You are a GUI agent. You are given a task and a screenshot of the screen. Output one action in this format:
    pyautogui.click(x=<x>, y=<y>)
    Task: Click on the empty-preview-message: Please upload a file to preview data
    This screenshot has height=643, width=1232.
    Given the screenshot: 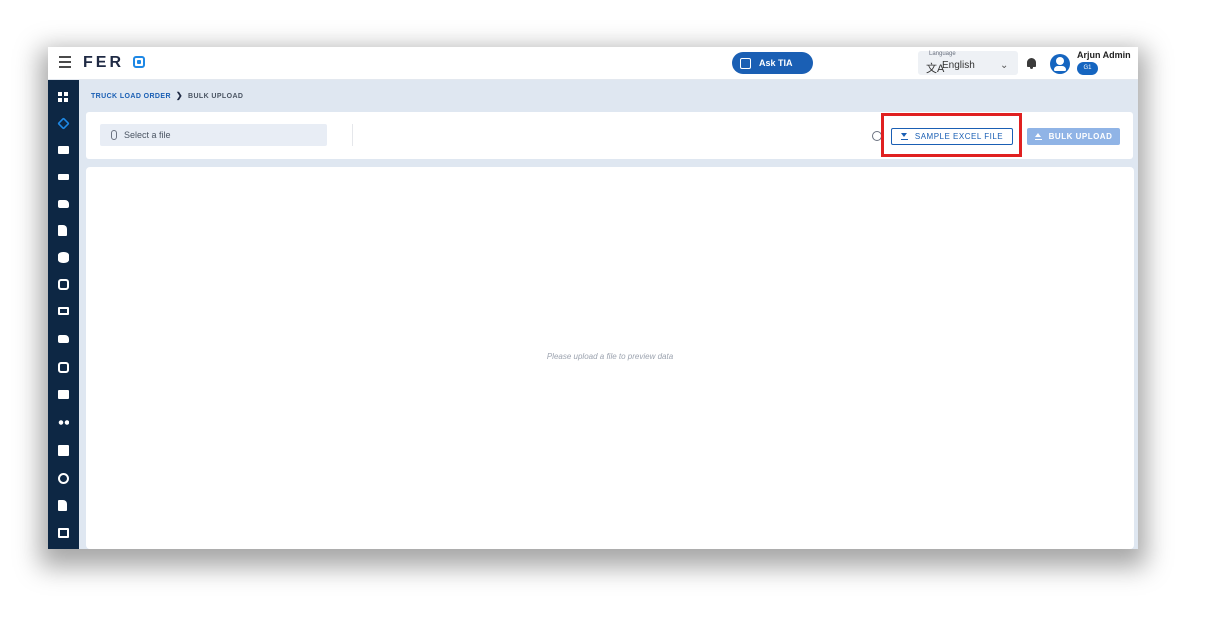 What is the action you would take?
    pyautogui.click(x=610, y=356)
    